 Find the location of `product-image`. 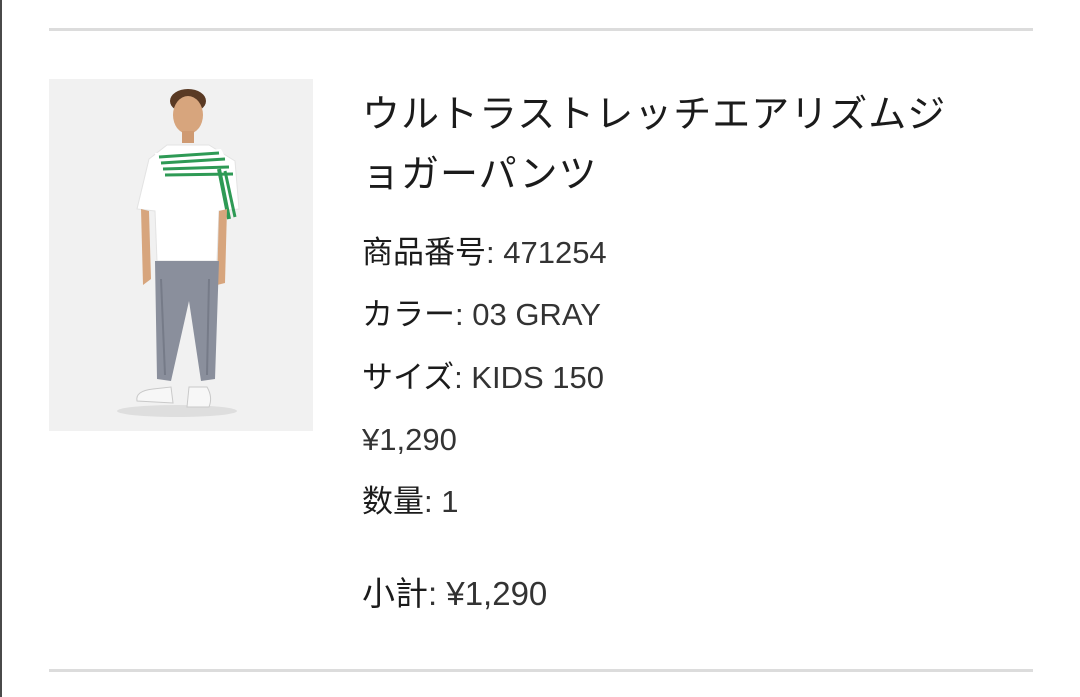

product-image is located at coordinates (181, 255).